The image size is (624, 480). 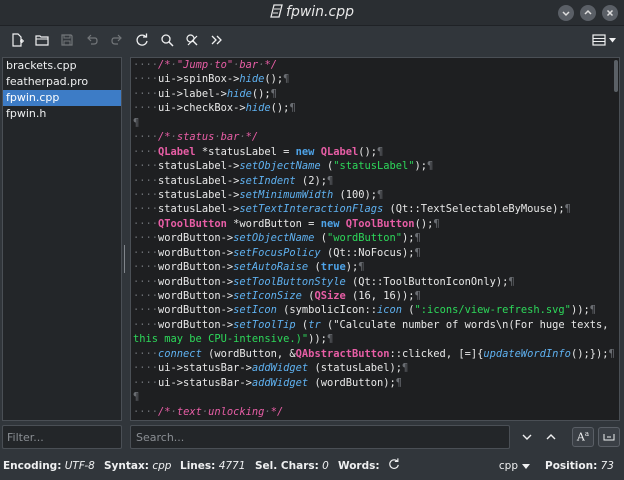 I want to click on lines-value: 4771, so click(x=232, y=466).